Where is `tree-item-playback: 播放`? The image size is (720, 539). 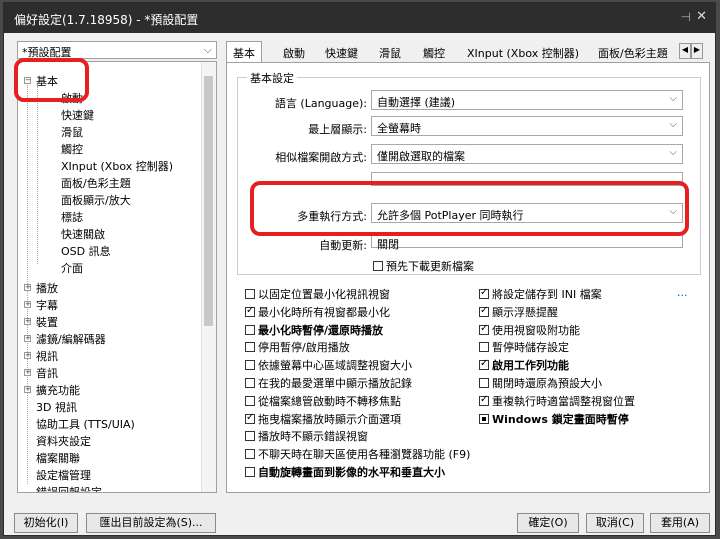 tree-item-playback: 播放 is located at coordinates (47, 288).